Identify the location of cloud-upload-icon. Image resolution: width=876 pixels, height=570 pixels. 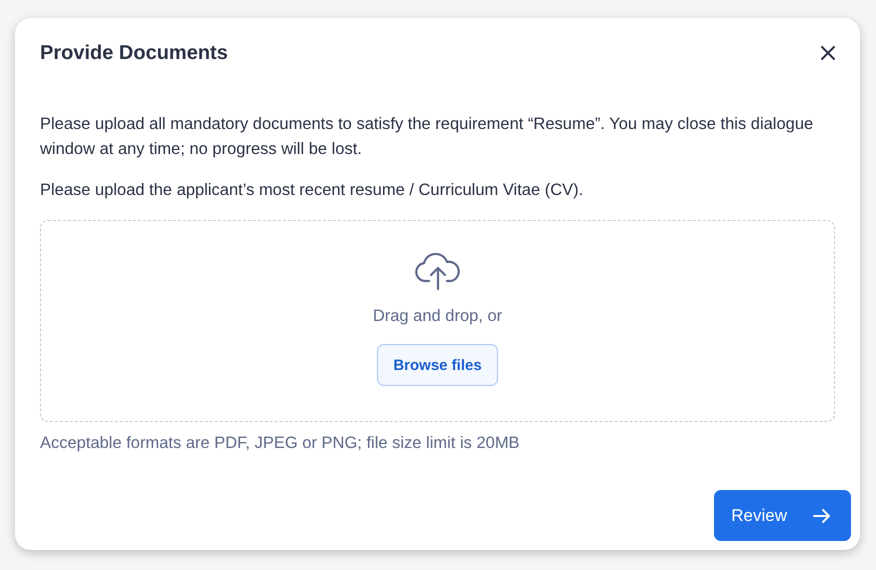
(438, 272).